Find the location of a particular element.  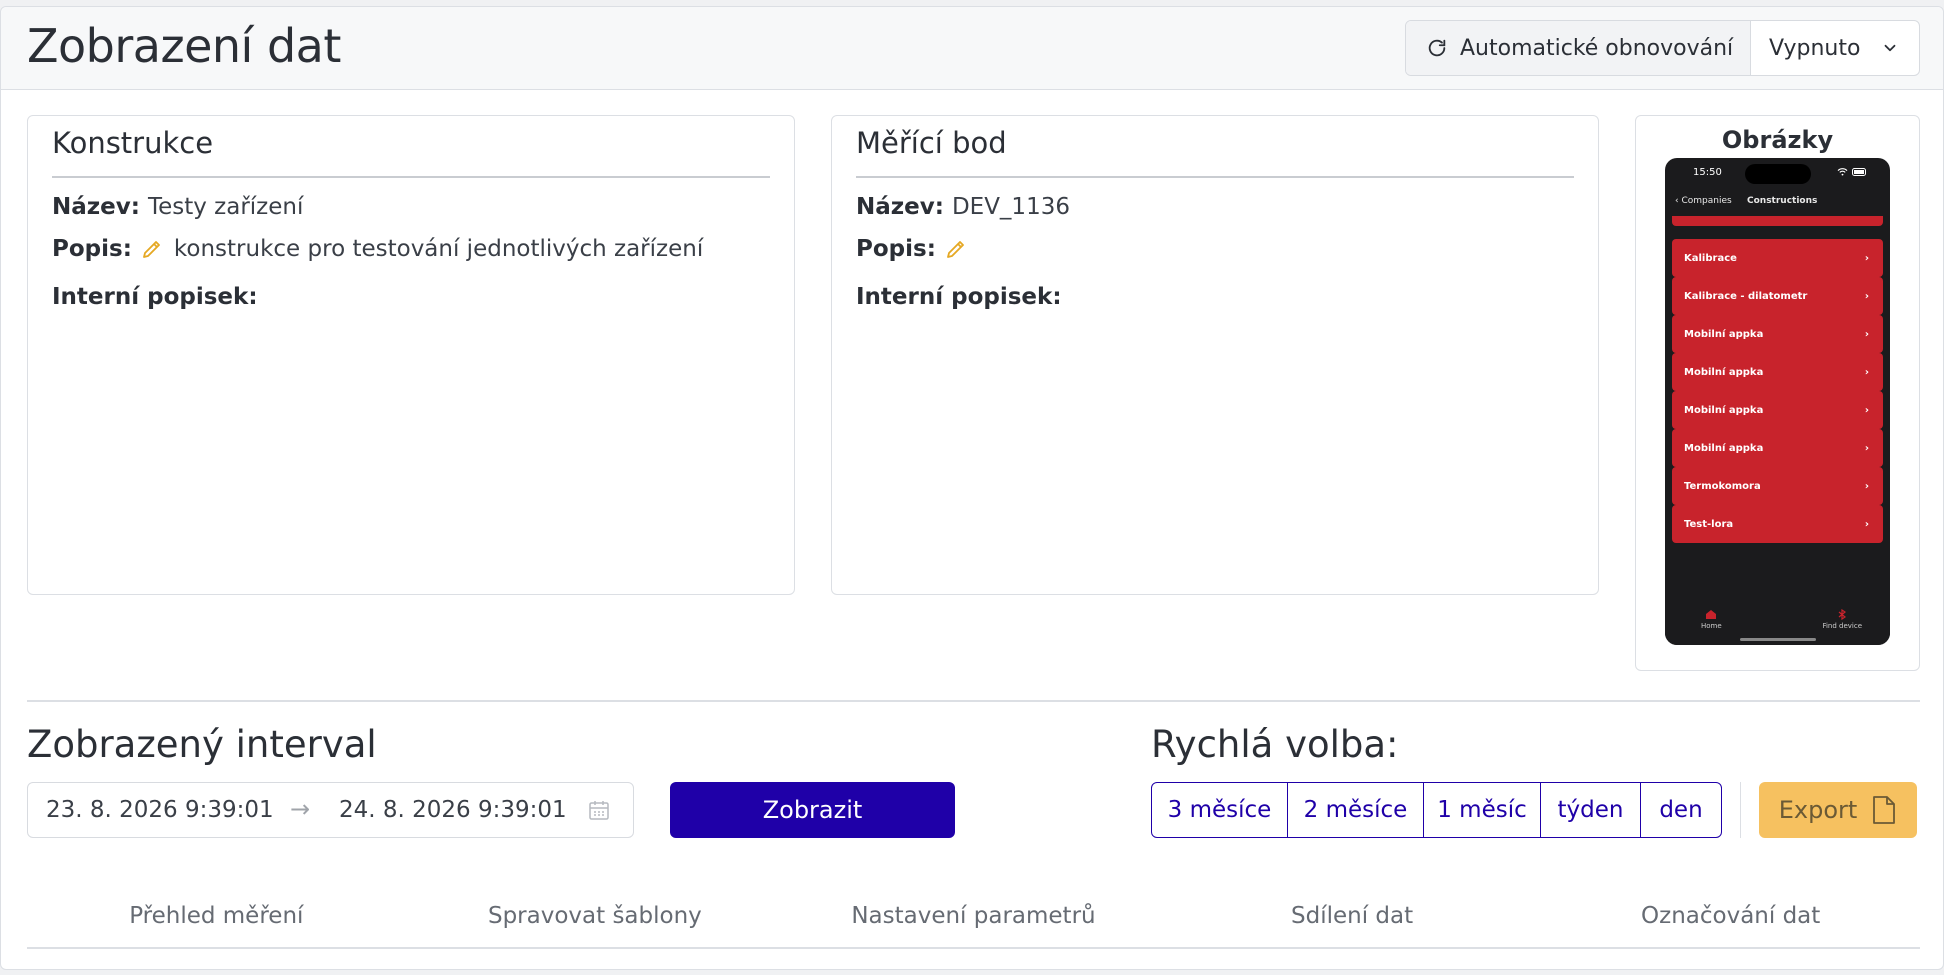

construction-name-row: Název: Testy zařízení is located at coordinates (177, 207).